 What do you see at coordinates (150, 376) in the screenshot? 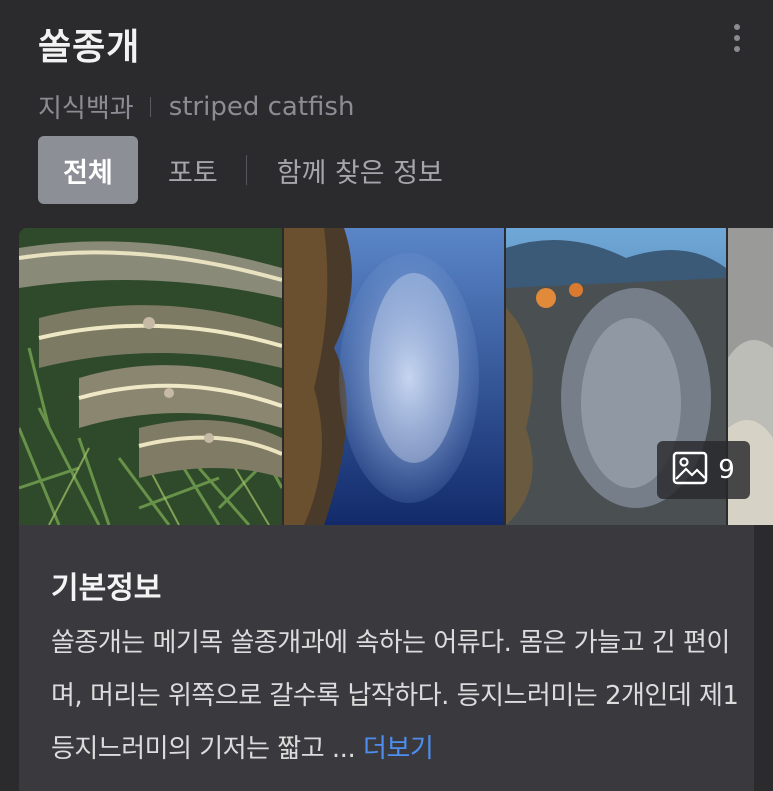
I see `photo-catfish-seagrass` at bounding box center [150, 376].